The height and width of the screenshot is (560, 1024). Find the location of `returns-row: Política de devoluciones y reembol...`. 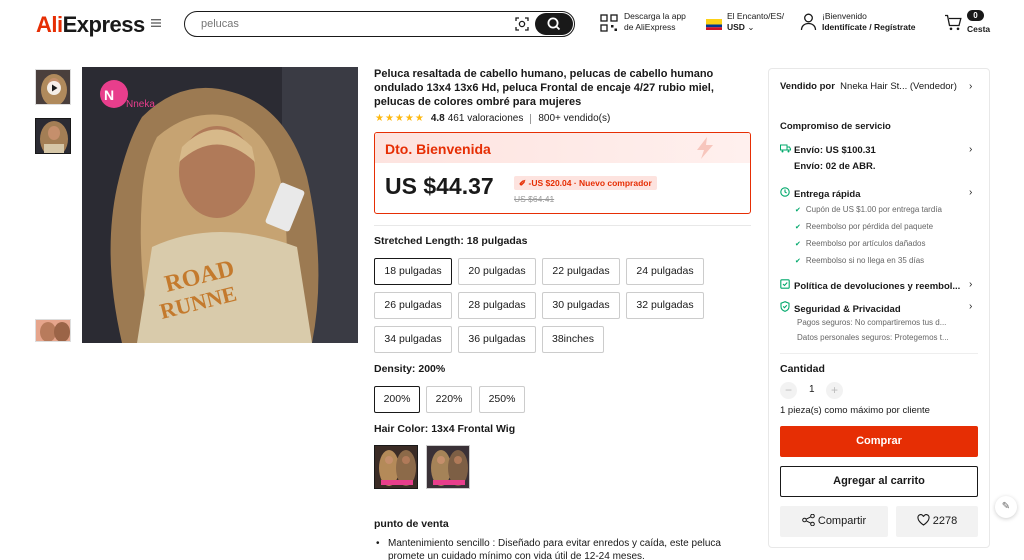

returns-row: Política de devoluciones y reembol... is located at coordinates (870, 285).